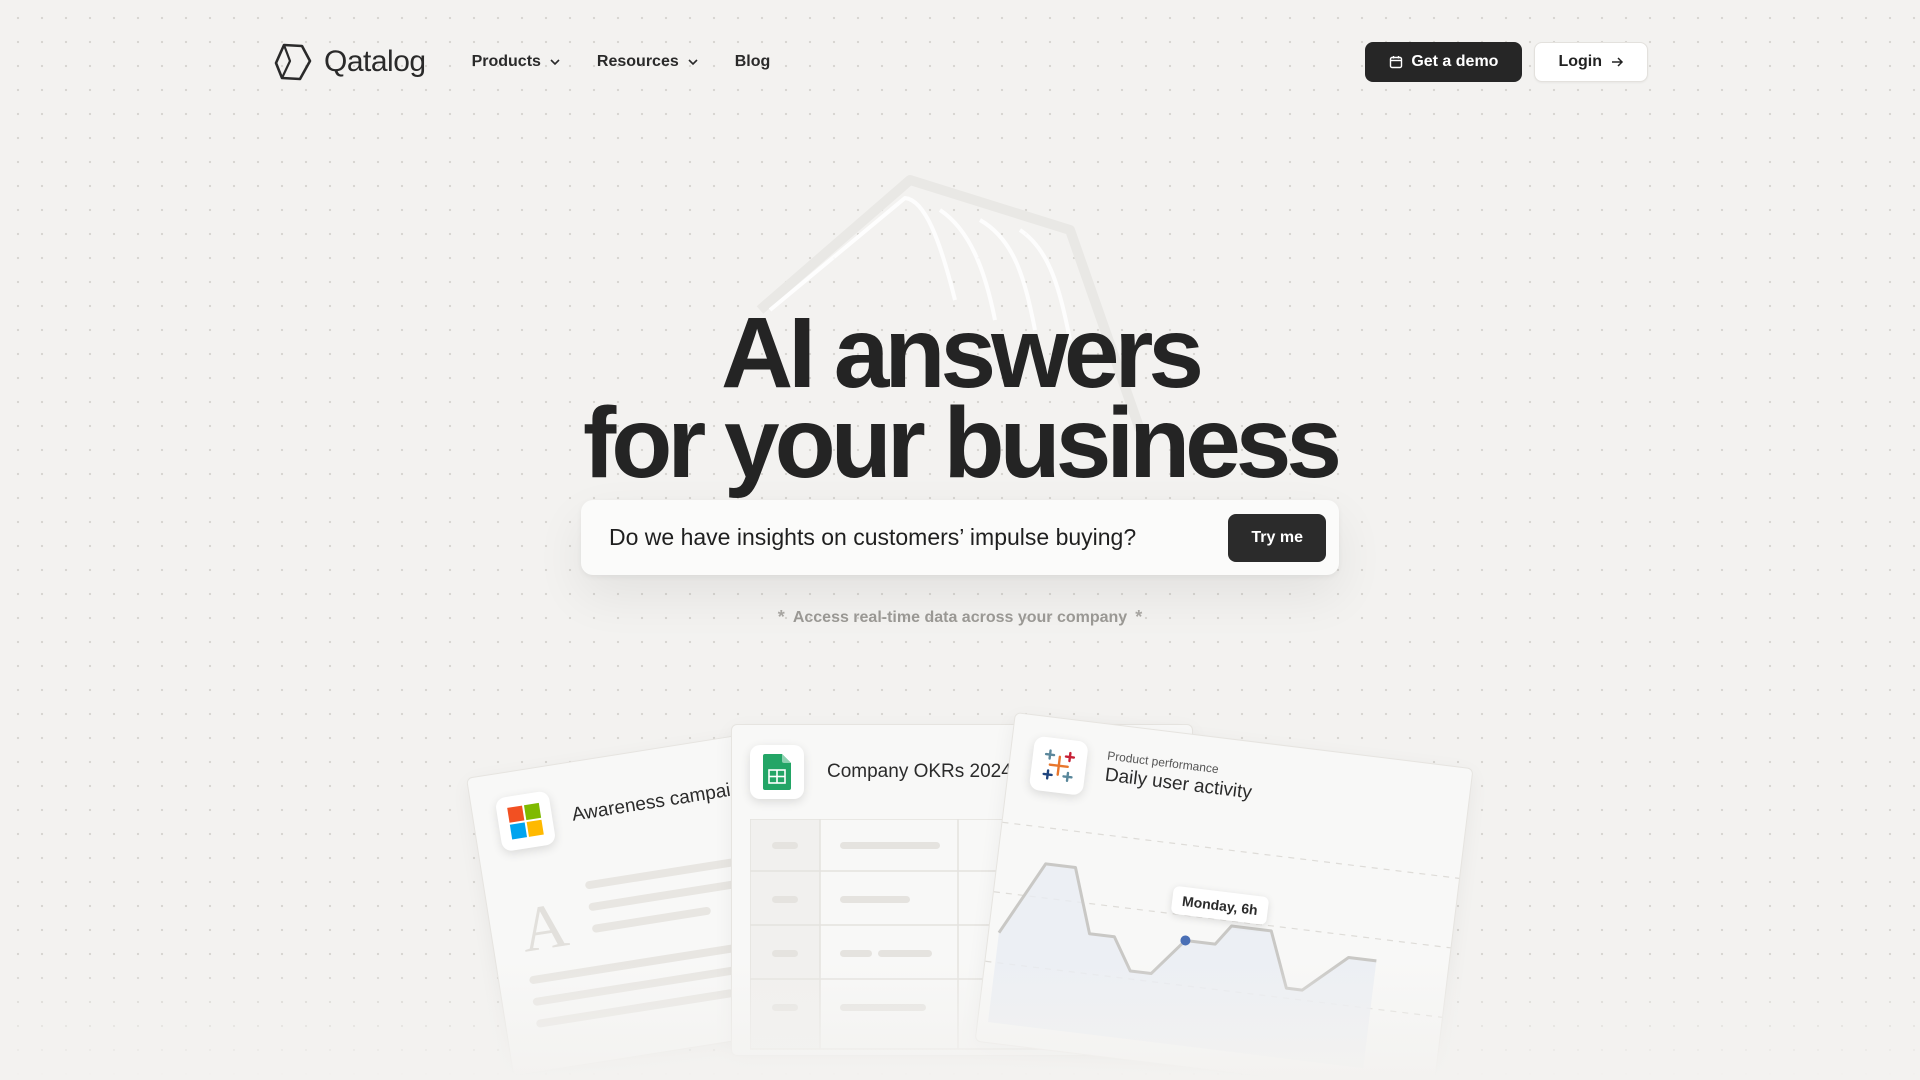 The width and height of the screenshot is (1920, 1080). What do you see at coordinates (1618, 62) in the screenshot?
I see `arrow-right-icon` at bounding box center [1618, 62].